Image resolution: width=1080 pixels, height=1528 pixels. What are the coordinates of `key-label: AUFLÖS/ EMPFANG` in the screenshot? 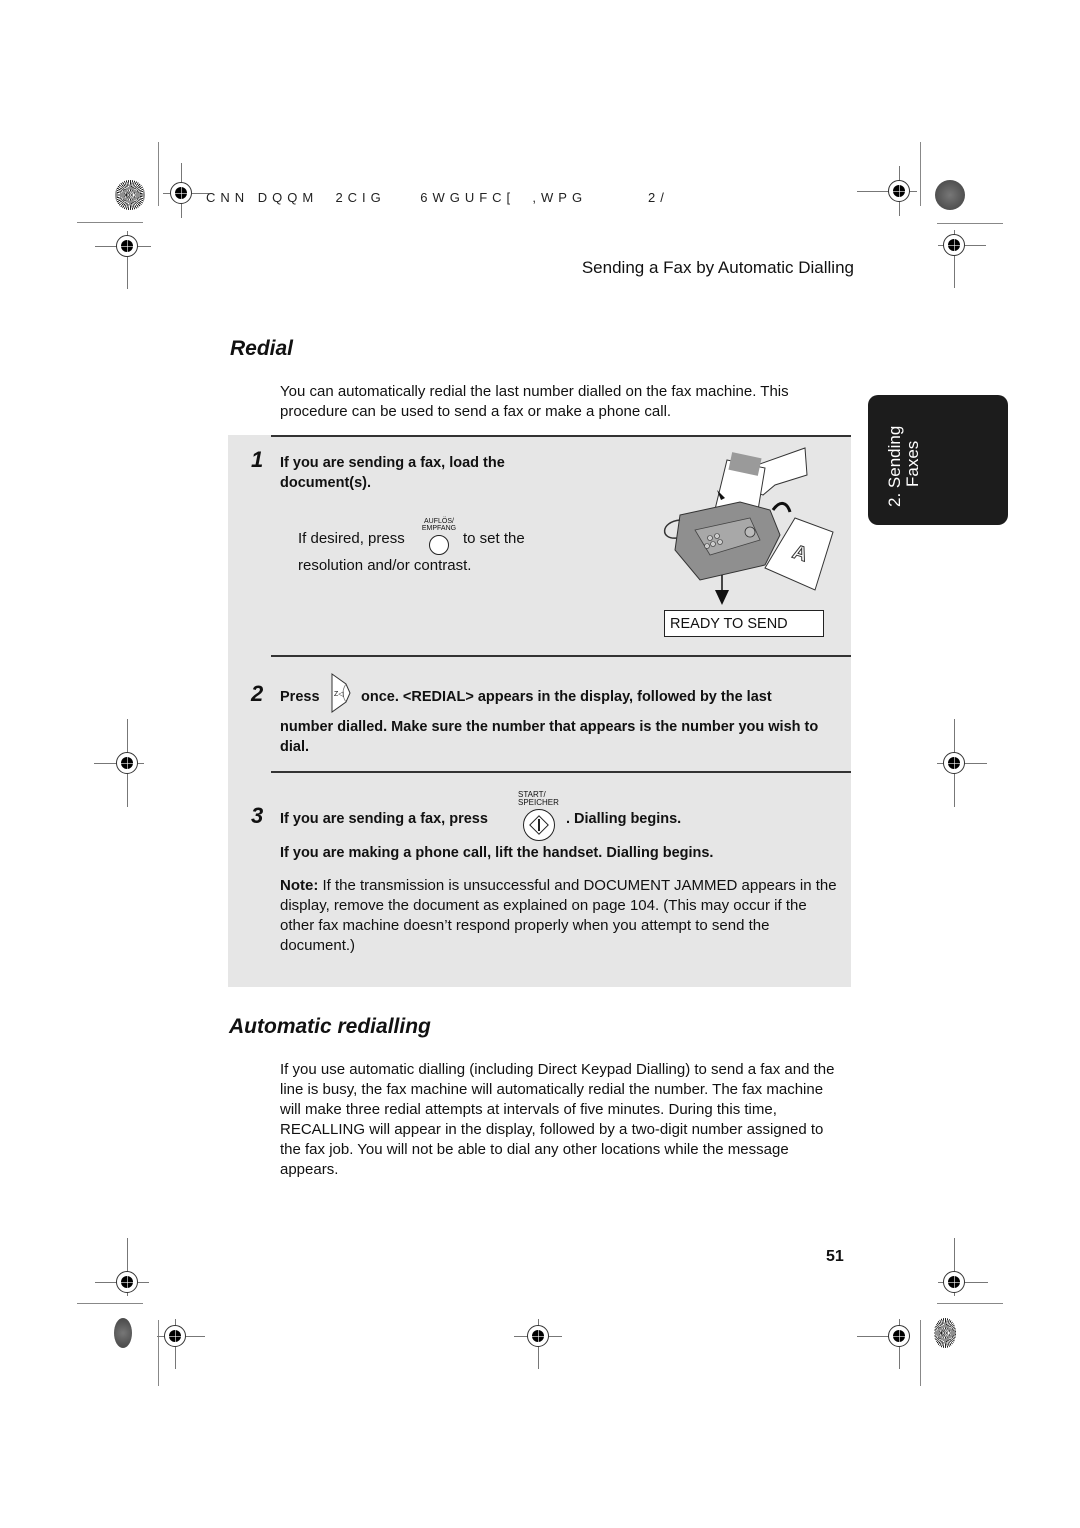 It's located at (439, 525).